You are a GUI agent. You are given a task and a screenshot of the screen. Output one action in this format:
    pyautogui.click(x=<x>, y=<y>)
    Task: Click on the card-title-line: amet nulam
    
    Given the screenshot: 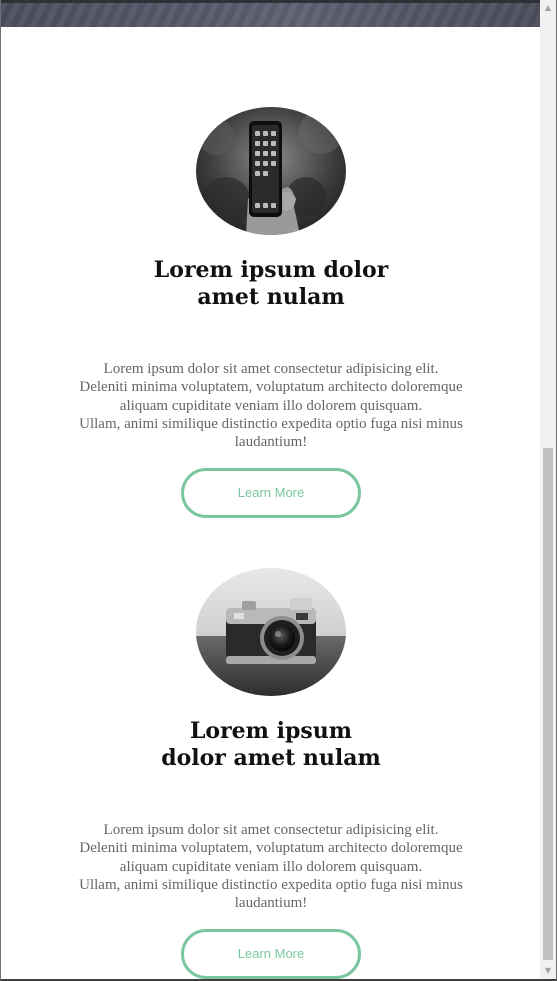 What is the action you would take?
    pyautogui.click(x=271, y=297)
    